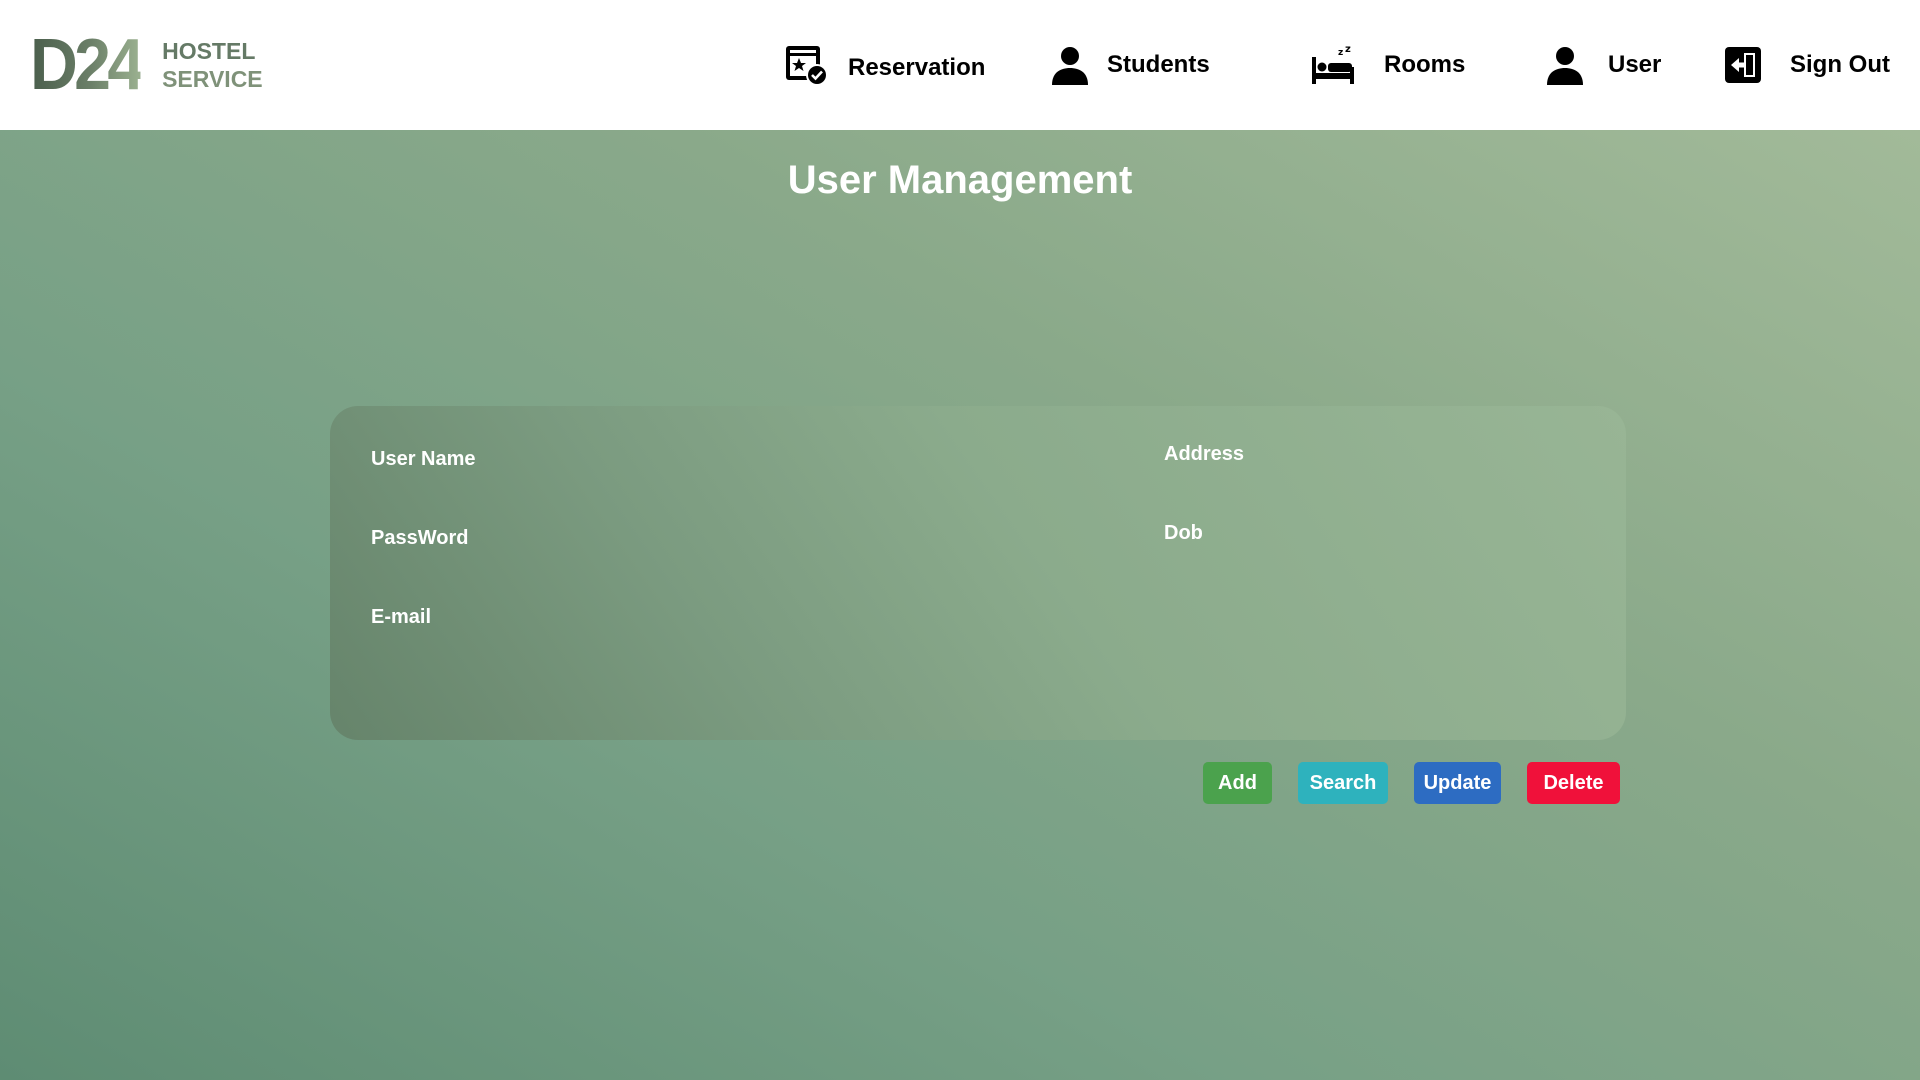 This screenshot has width=1920, height=1080. I want to click on address-label: Address, so click(1204, 454).